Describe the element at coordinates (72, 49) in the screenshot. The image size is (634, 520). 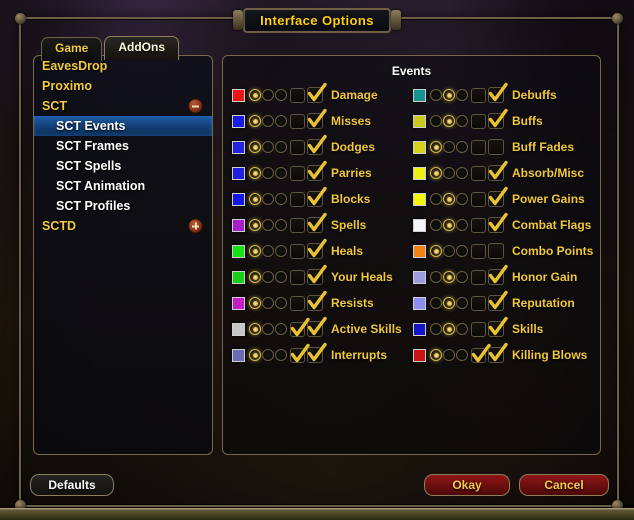
I see `tab-game: Game` at that location.